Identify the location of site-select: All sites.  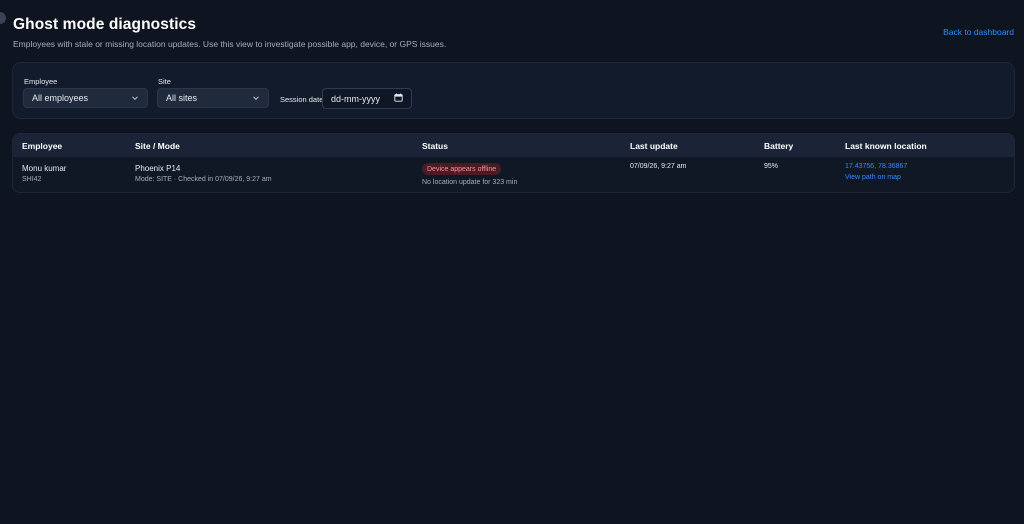
(213, 98).